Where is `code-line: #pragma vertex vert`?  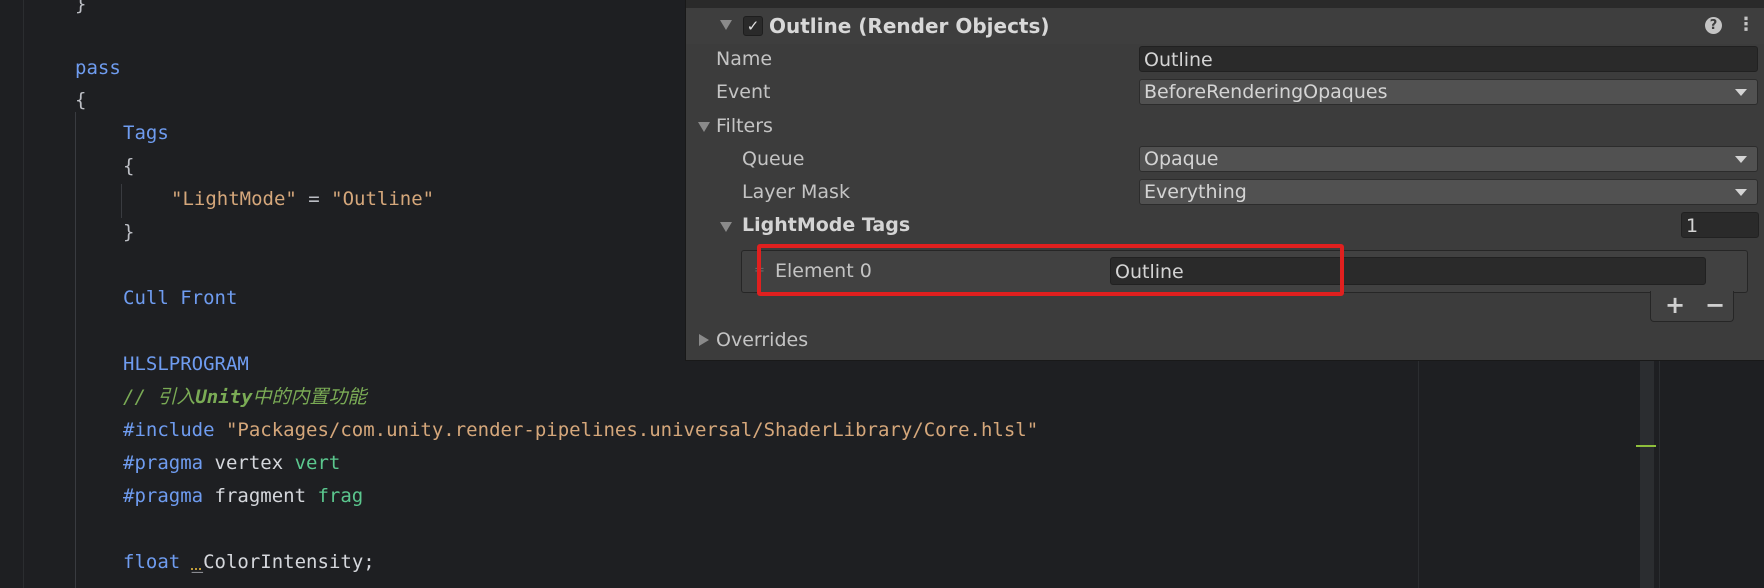 code-line: #pragma vertex vert is located at coordinates (232, 463).